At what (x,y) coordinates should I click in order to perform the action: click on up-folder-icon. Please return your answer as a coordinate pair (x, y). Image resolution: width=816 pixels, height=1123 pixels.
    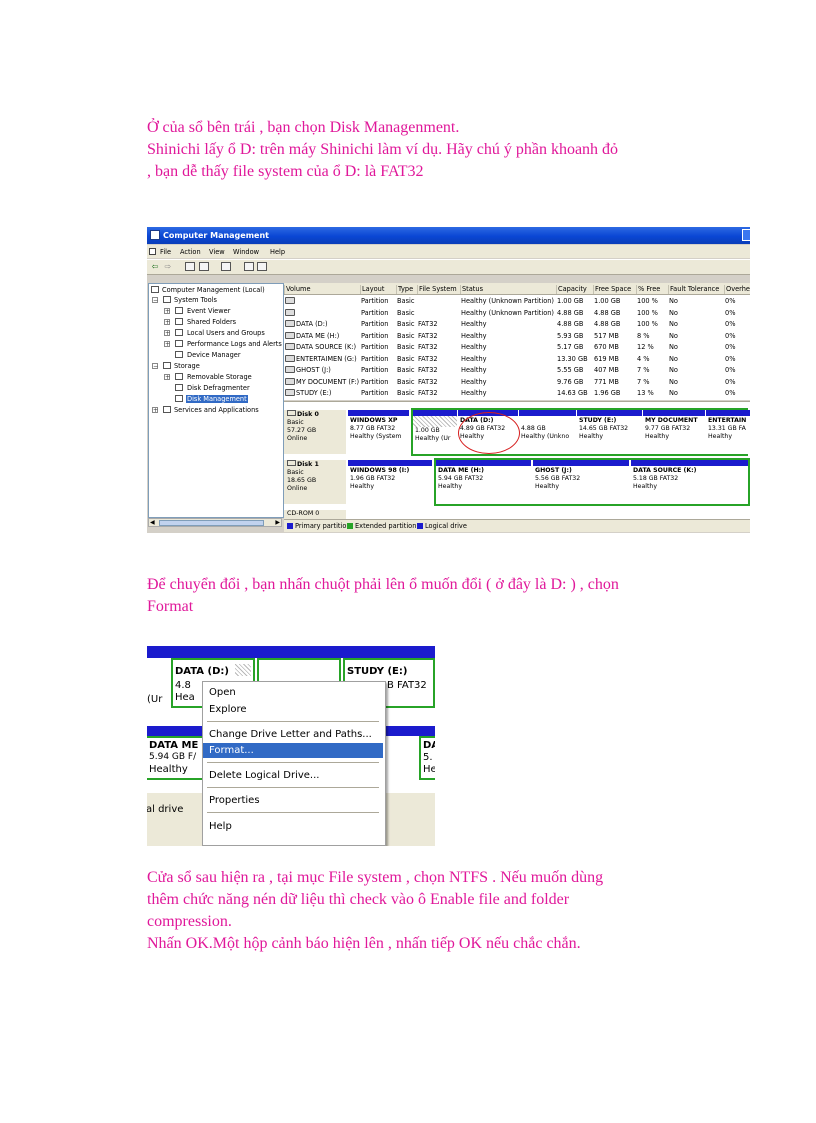
    Looking at the image, I should click on (190, 266).